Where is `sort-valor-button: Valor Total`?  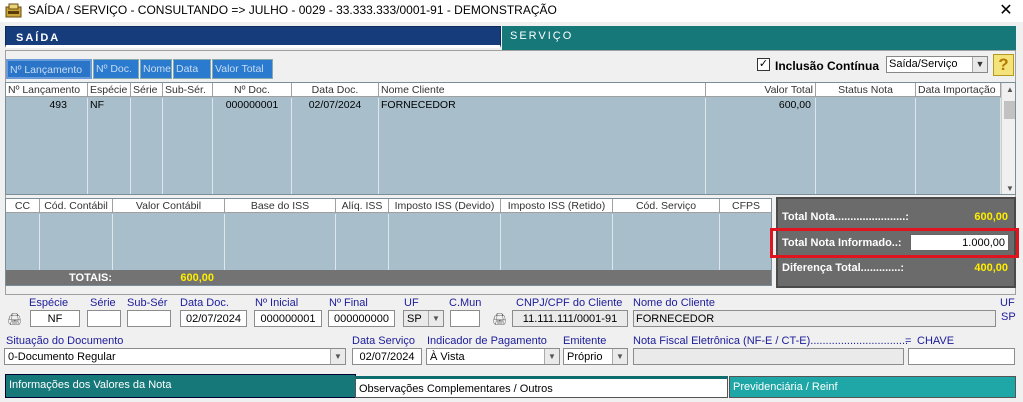
sort-valor-button: Valor Total is located at coordinates (242, 69).